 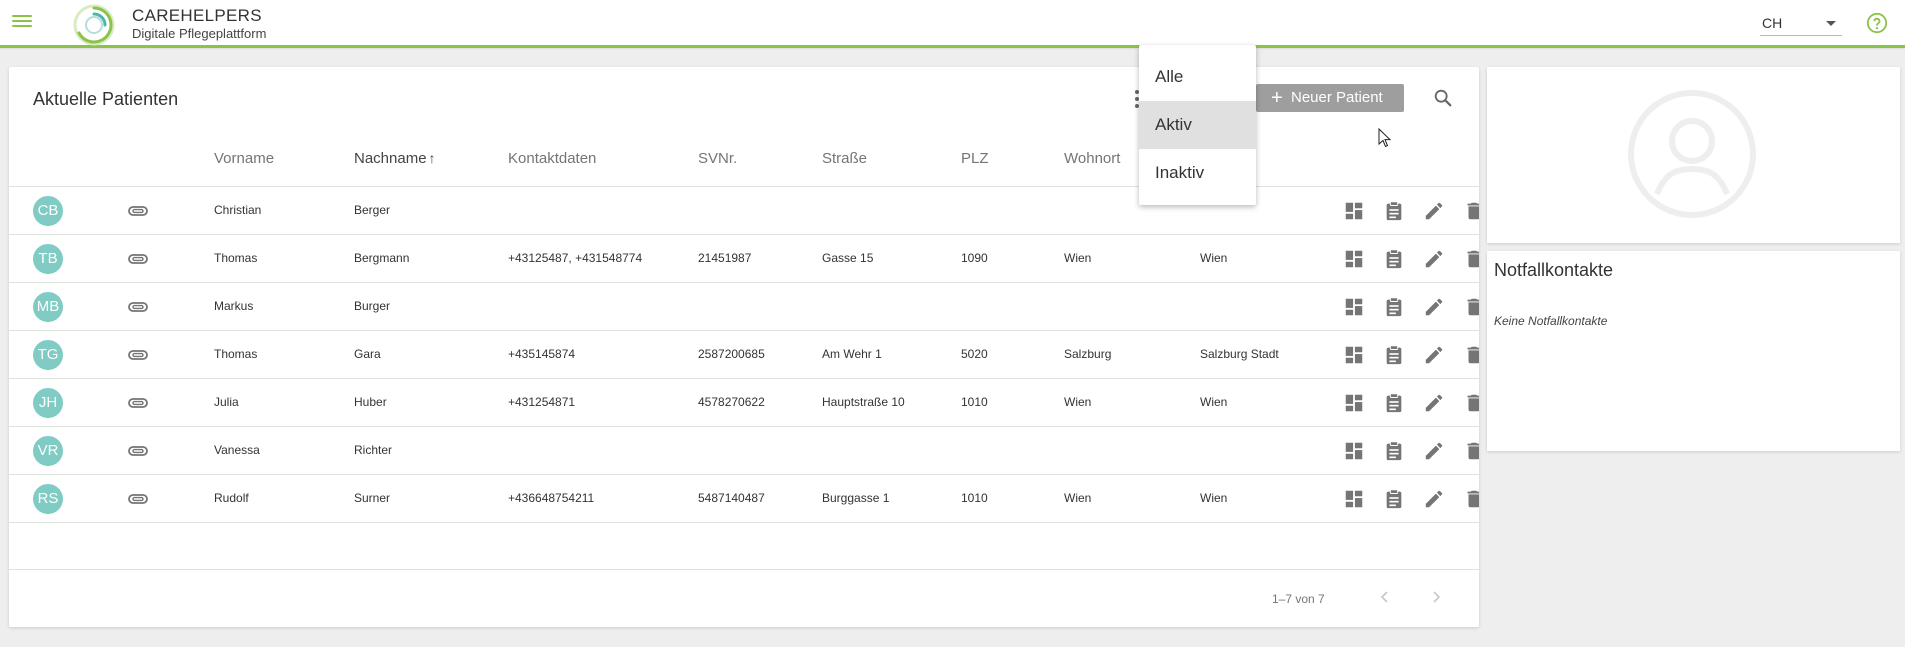 What do you see at coordinates (1298, 599) in the screenshot?
I see `pagination-range: 1–7 von 7` at bounding box center [1298, 599].